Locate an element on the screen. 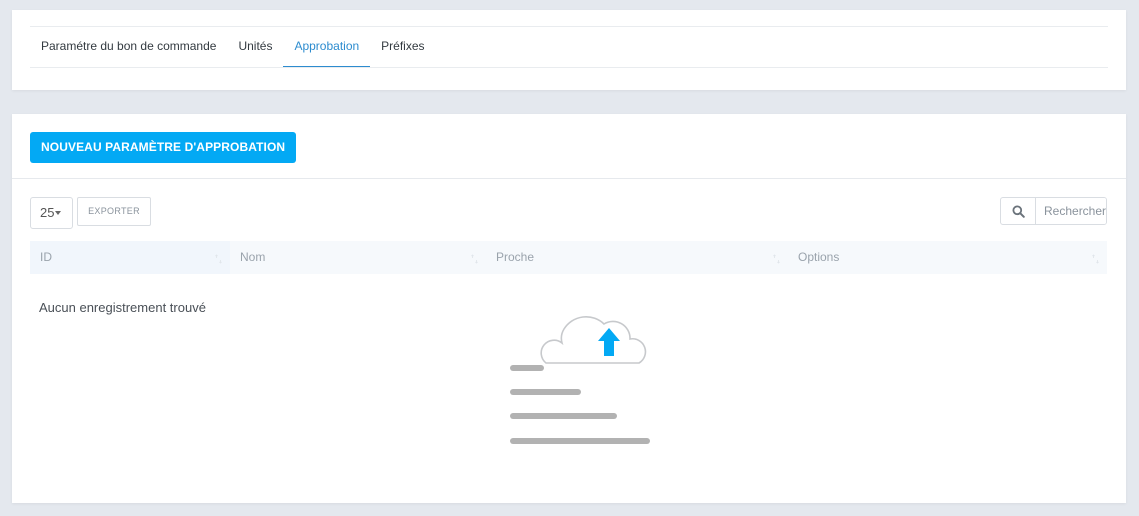  column-header-options: Options is located at coordinates (947, 257).